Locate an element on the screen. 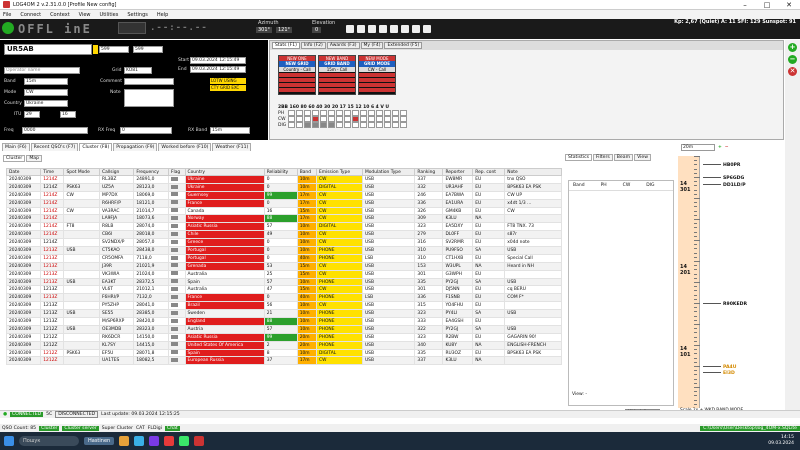 The width and height of the screenshot is (800, 450). mode-select: CW is located at coordinates (46, 92).